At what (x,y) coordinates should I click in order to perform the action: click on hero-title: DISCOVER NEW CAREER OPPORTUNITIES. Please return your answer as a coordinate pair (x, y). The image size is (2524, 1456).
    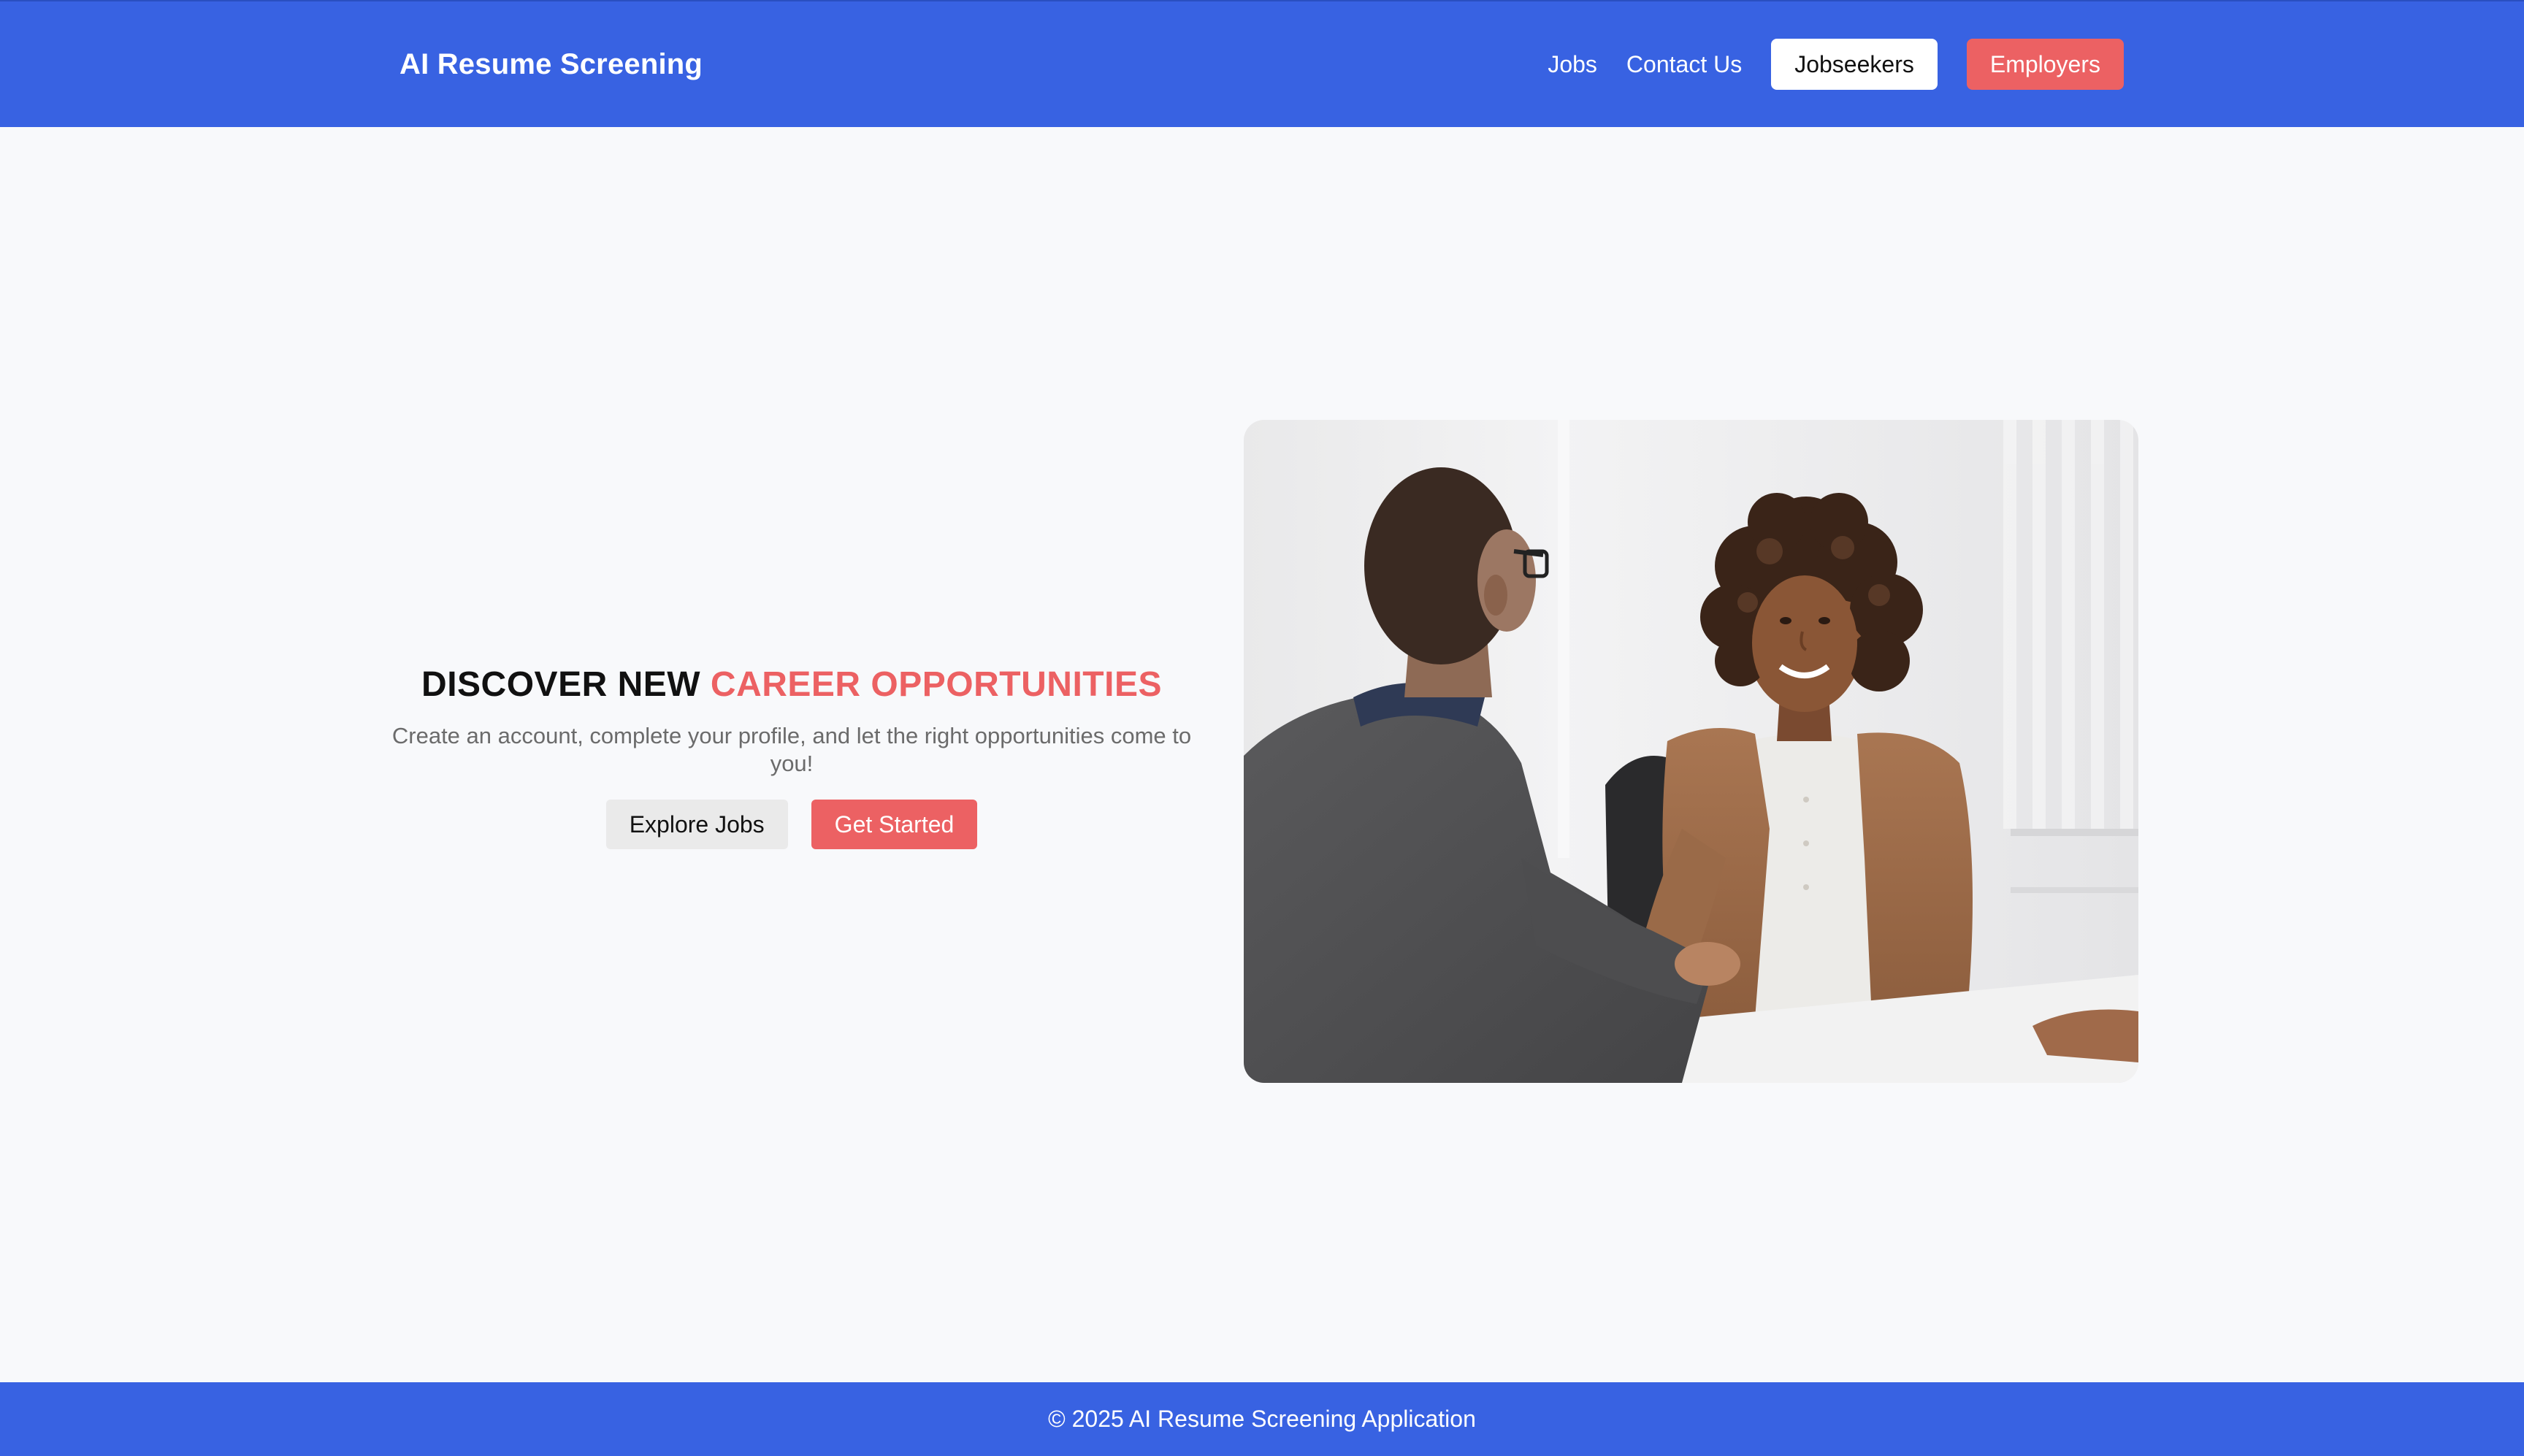
    Looking at the image, I should click on (791, 684).